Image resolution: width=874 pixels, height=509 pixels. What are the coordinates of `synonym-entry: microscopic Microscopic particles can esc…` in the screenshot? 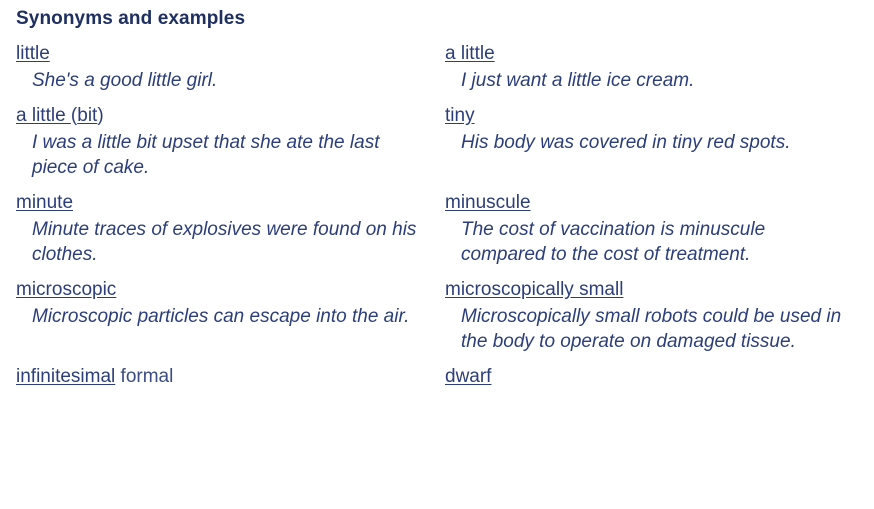 It's located at (215, 303).